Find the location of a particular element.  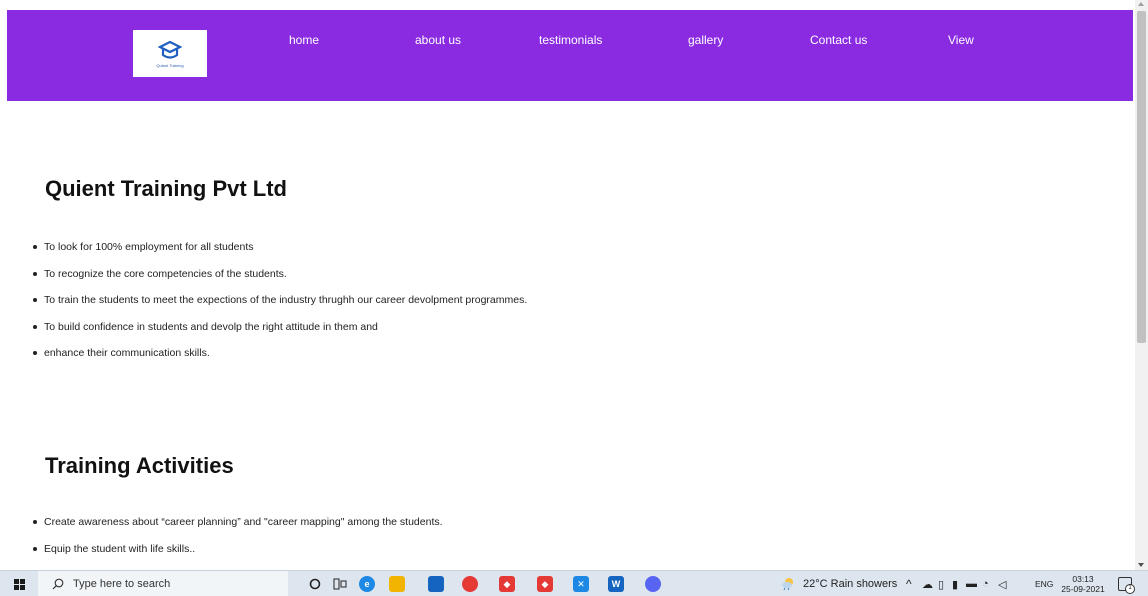

show-hidden-icons-chevron-icon: ^ is located at coordinates (909, 583).